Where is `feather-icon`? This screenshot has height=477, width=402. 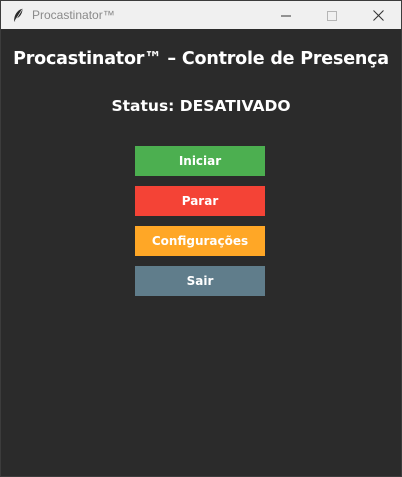
feather-icon is located at coordinates (18, 15).